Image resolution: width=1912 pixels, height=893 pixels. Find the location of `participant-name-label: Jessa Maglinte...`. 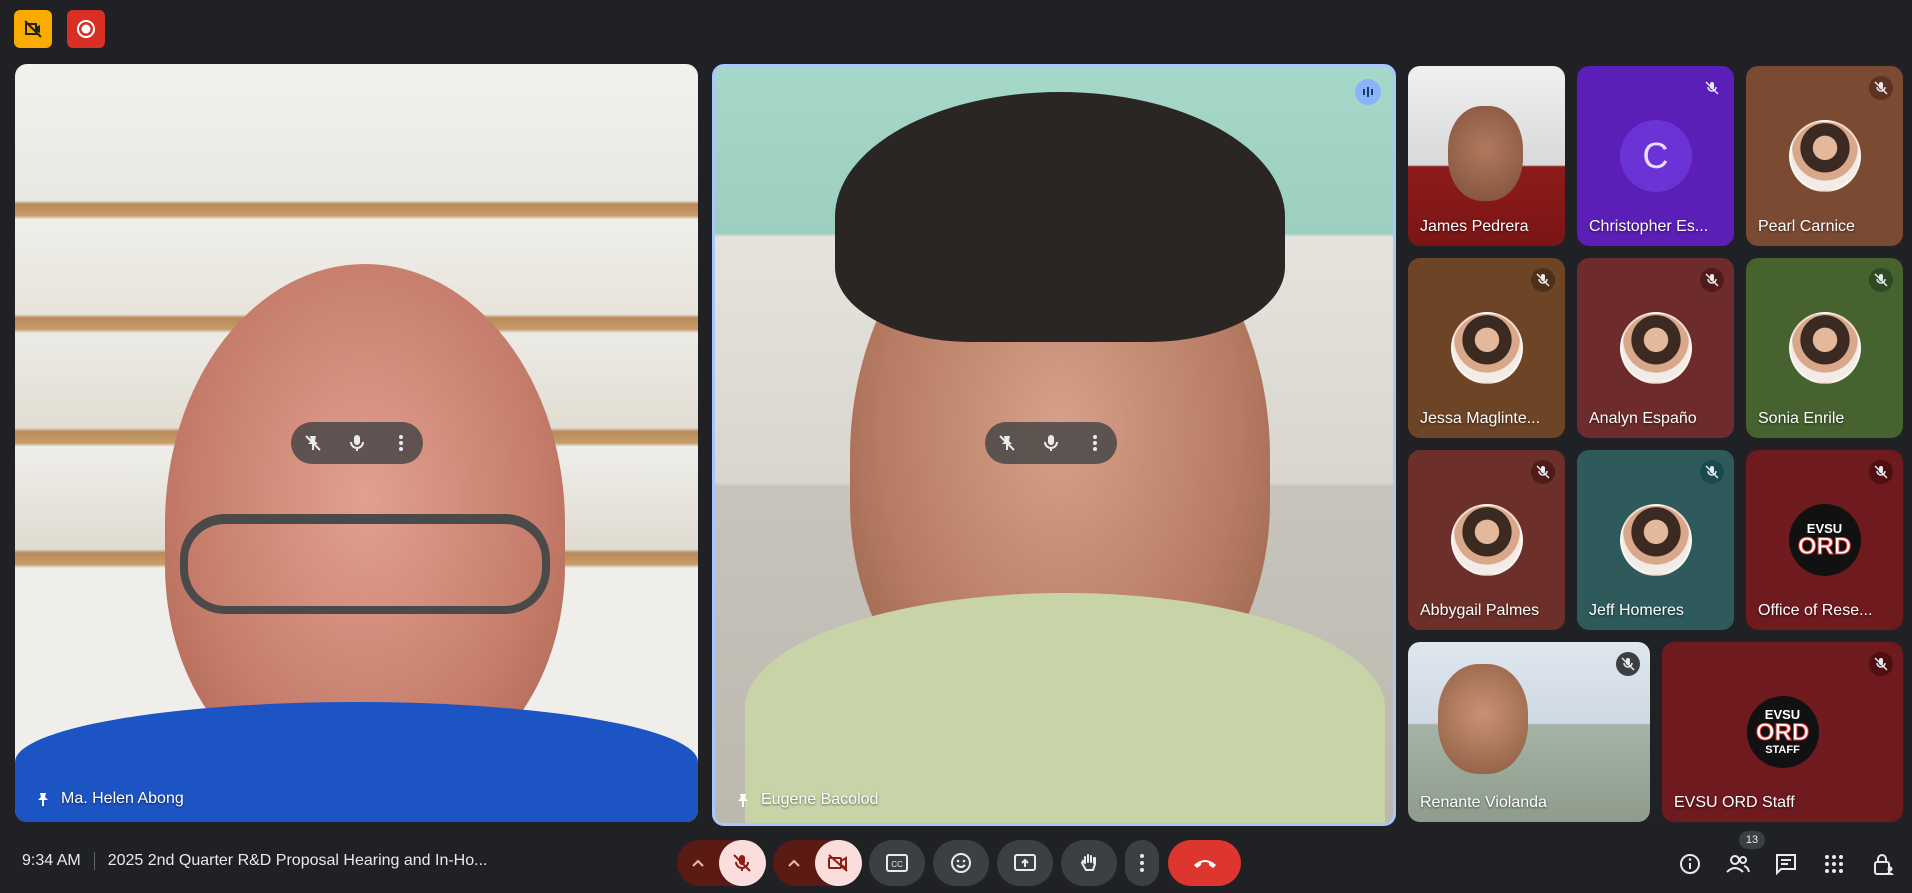

participant-name-label: Jessa Maglinte... is located at coordinates (1480, 418).